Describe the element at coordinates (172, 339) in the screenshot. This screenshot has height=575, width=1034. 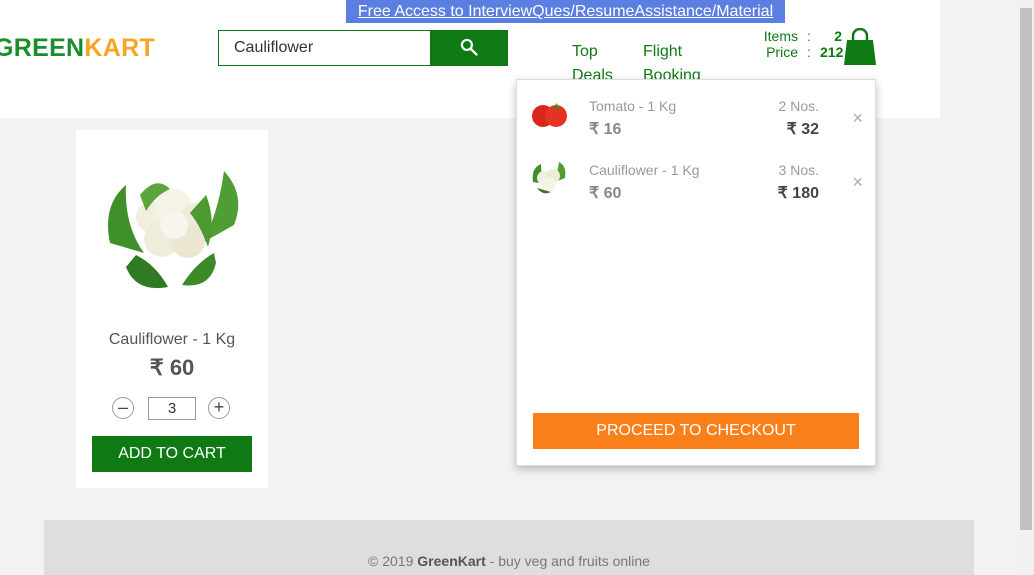
I see `product-name: Cauliflower - 1 Kg` at that location.